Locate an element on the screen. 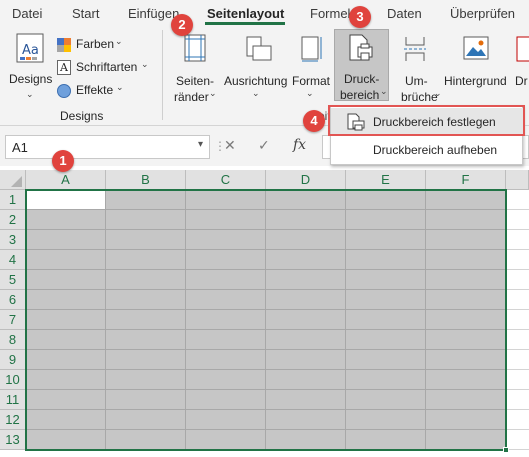 Image resolution: width=529 pixels, height=457 pixels. row-header: 6 is located at coordinates (13, 300).